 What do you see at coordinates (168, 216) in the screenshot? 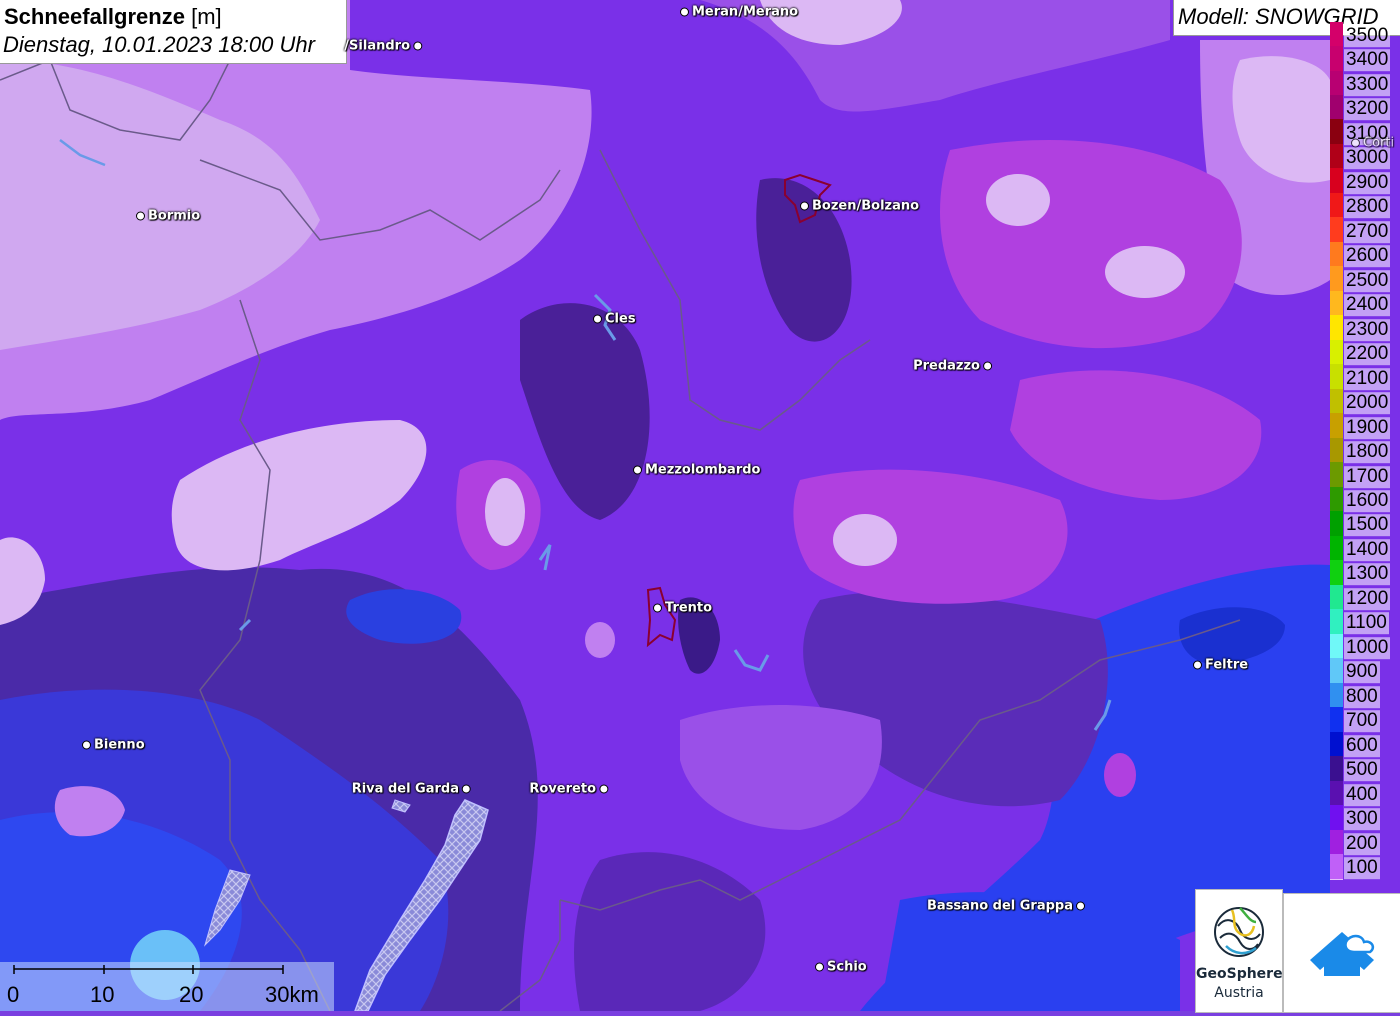
I see `city-label: Bormio` at bounding box center [168, 216].